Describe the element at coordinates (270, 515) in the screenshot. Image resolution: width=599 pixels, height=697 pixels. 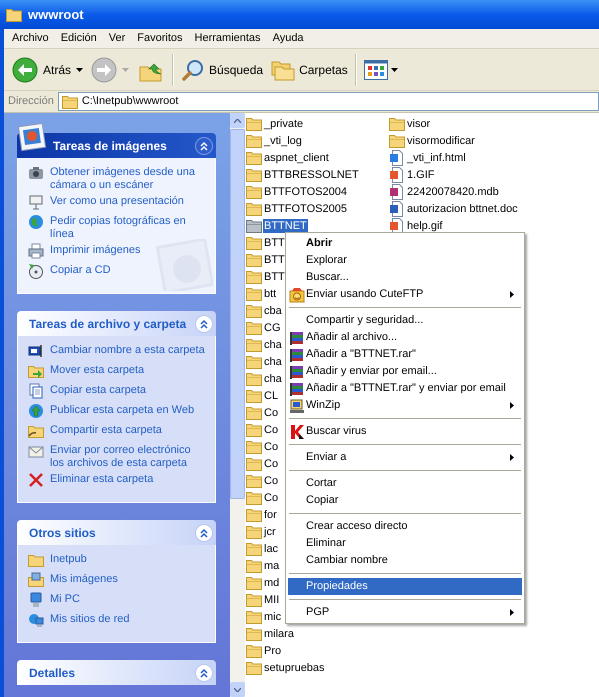
I see `file-name: for` at that location.